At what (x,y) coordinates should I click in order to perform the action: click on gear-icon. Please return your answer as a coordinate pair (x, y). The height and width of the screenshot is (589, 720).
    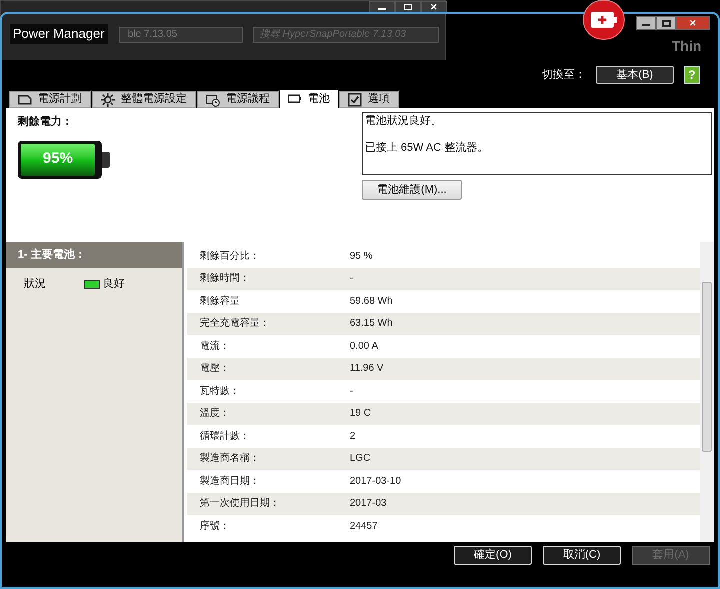
    Looking at the image, I should click on (108, 99).